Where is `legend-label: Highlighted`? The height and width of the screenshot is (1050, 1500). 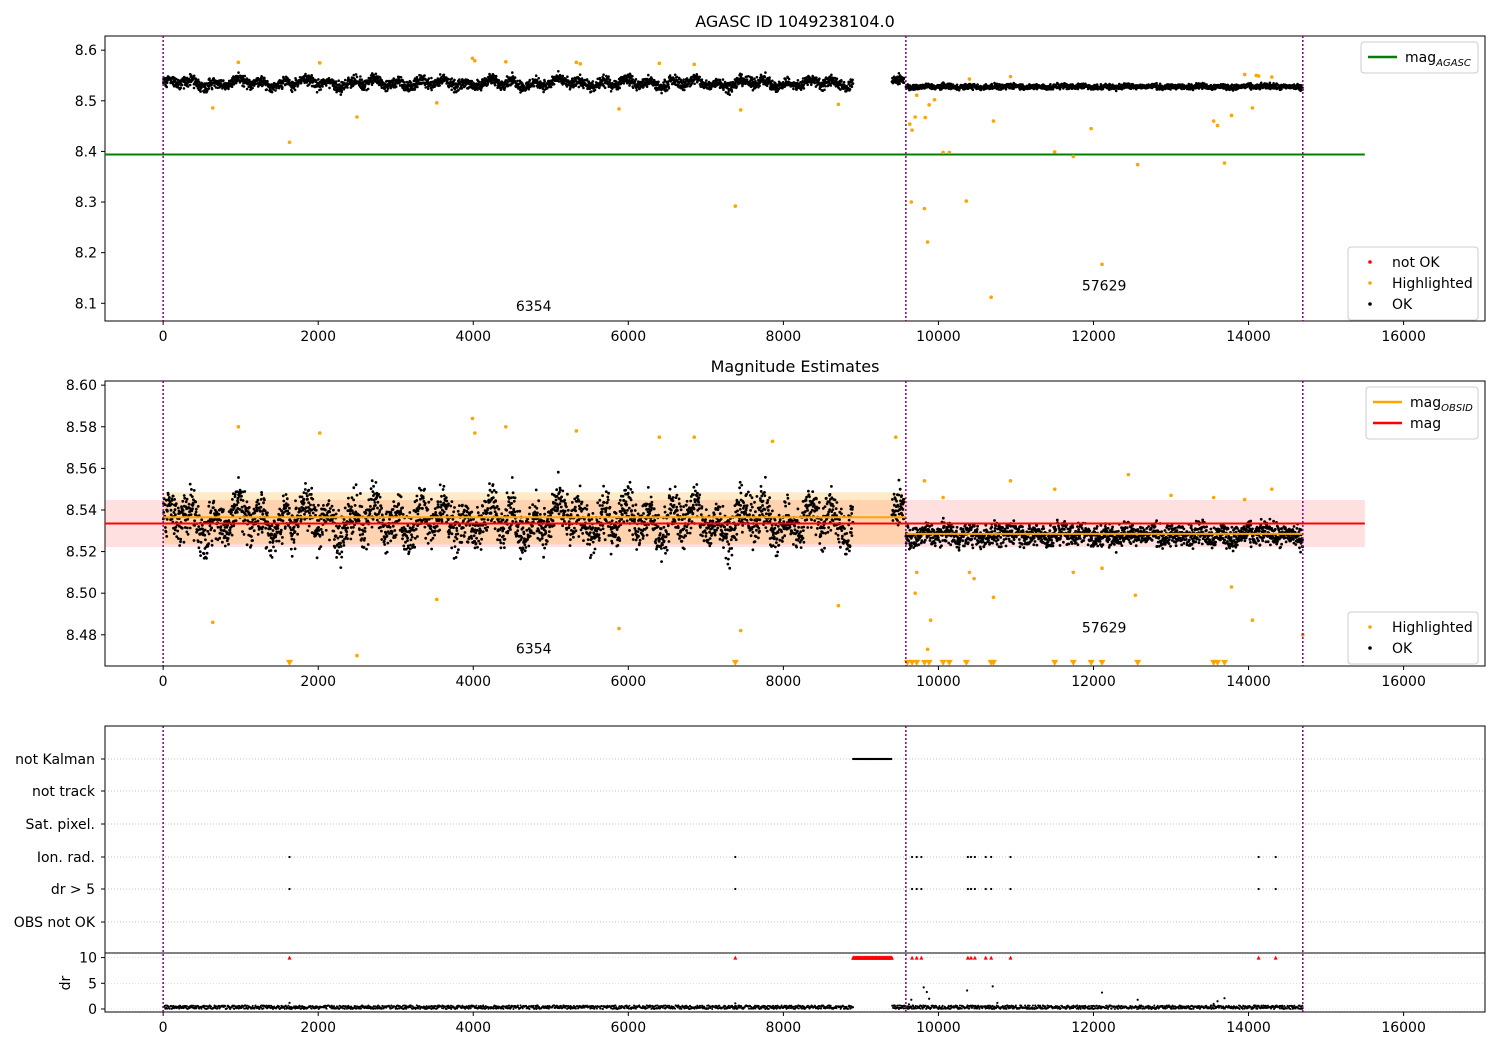 legend-label: Highlighted is located at coordinates (1432, 284).